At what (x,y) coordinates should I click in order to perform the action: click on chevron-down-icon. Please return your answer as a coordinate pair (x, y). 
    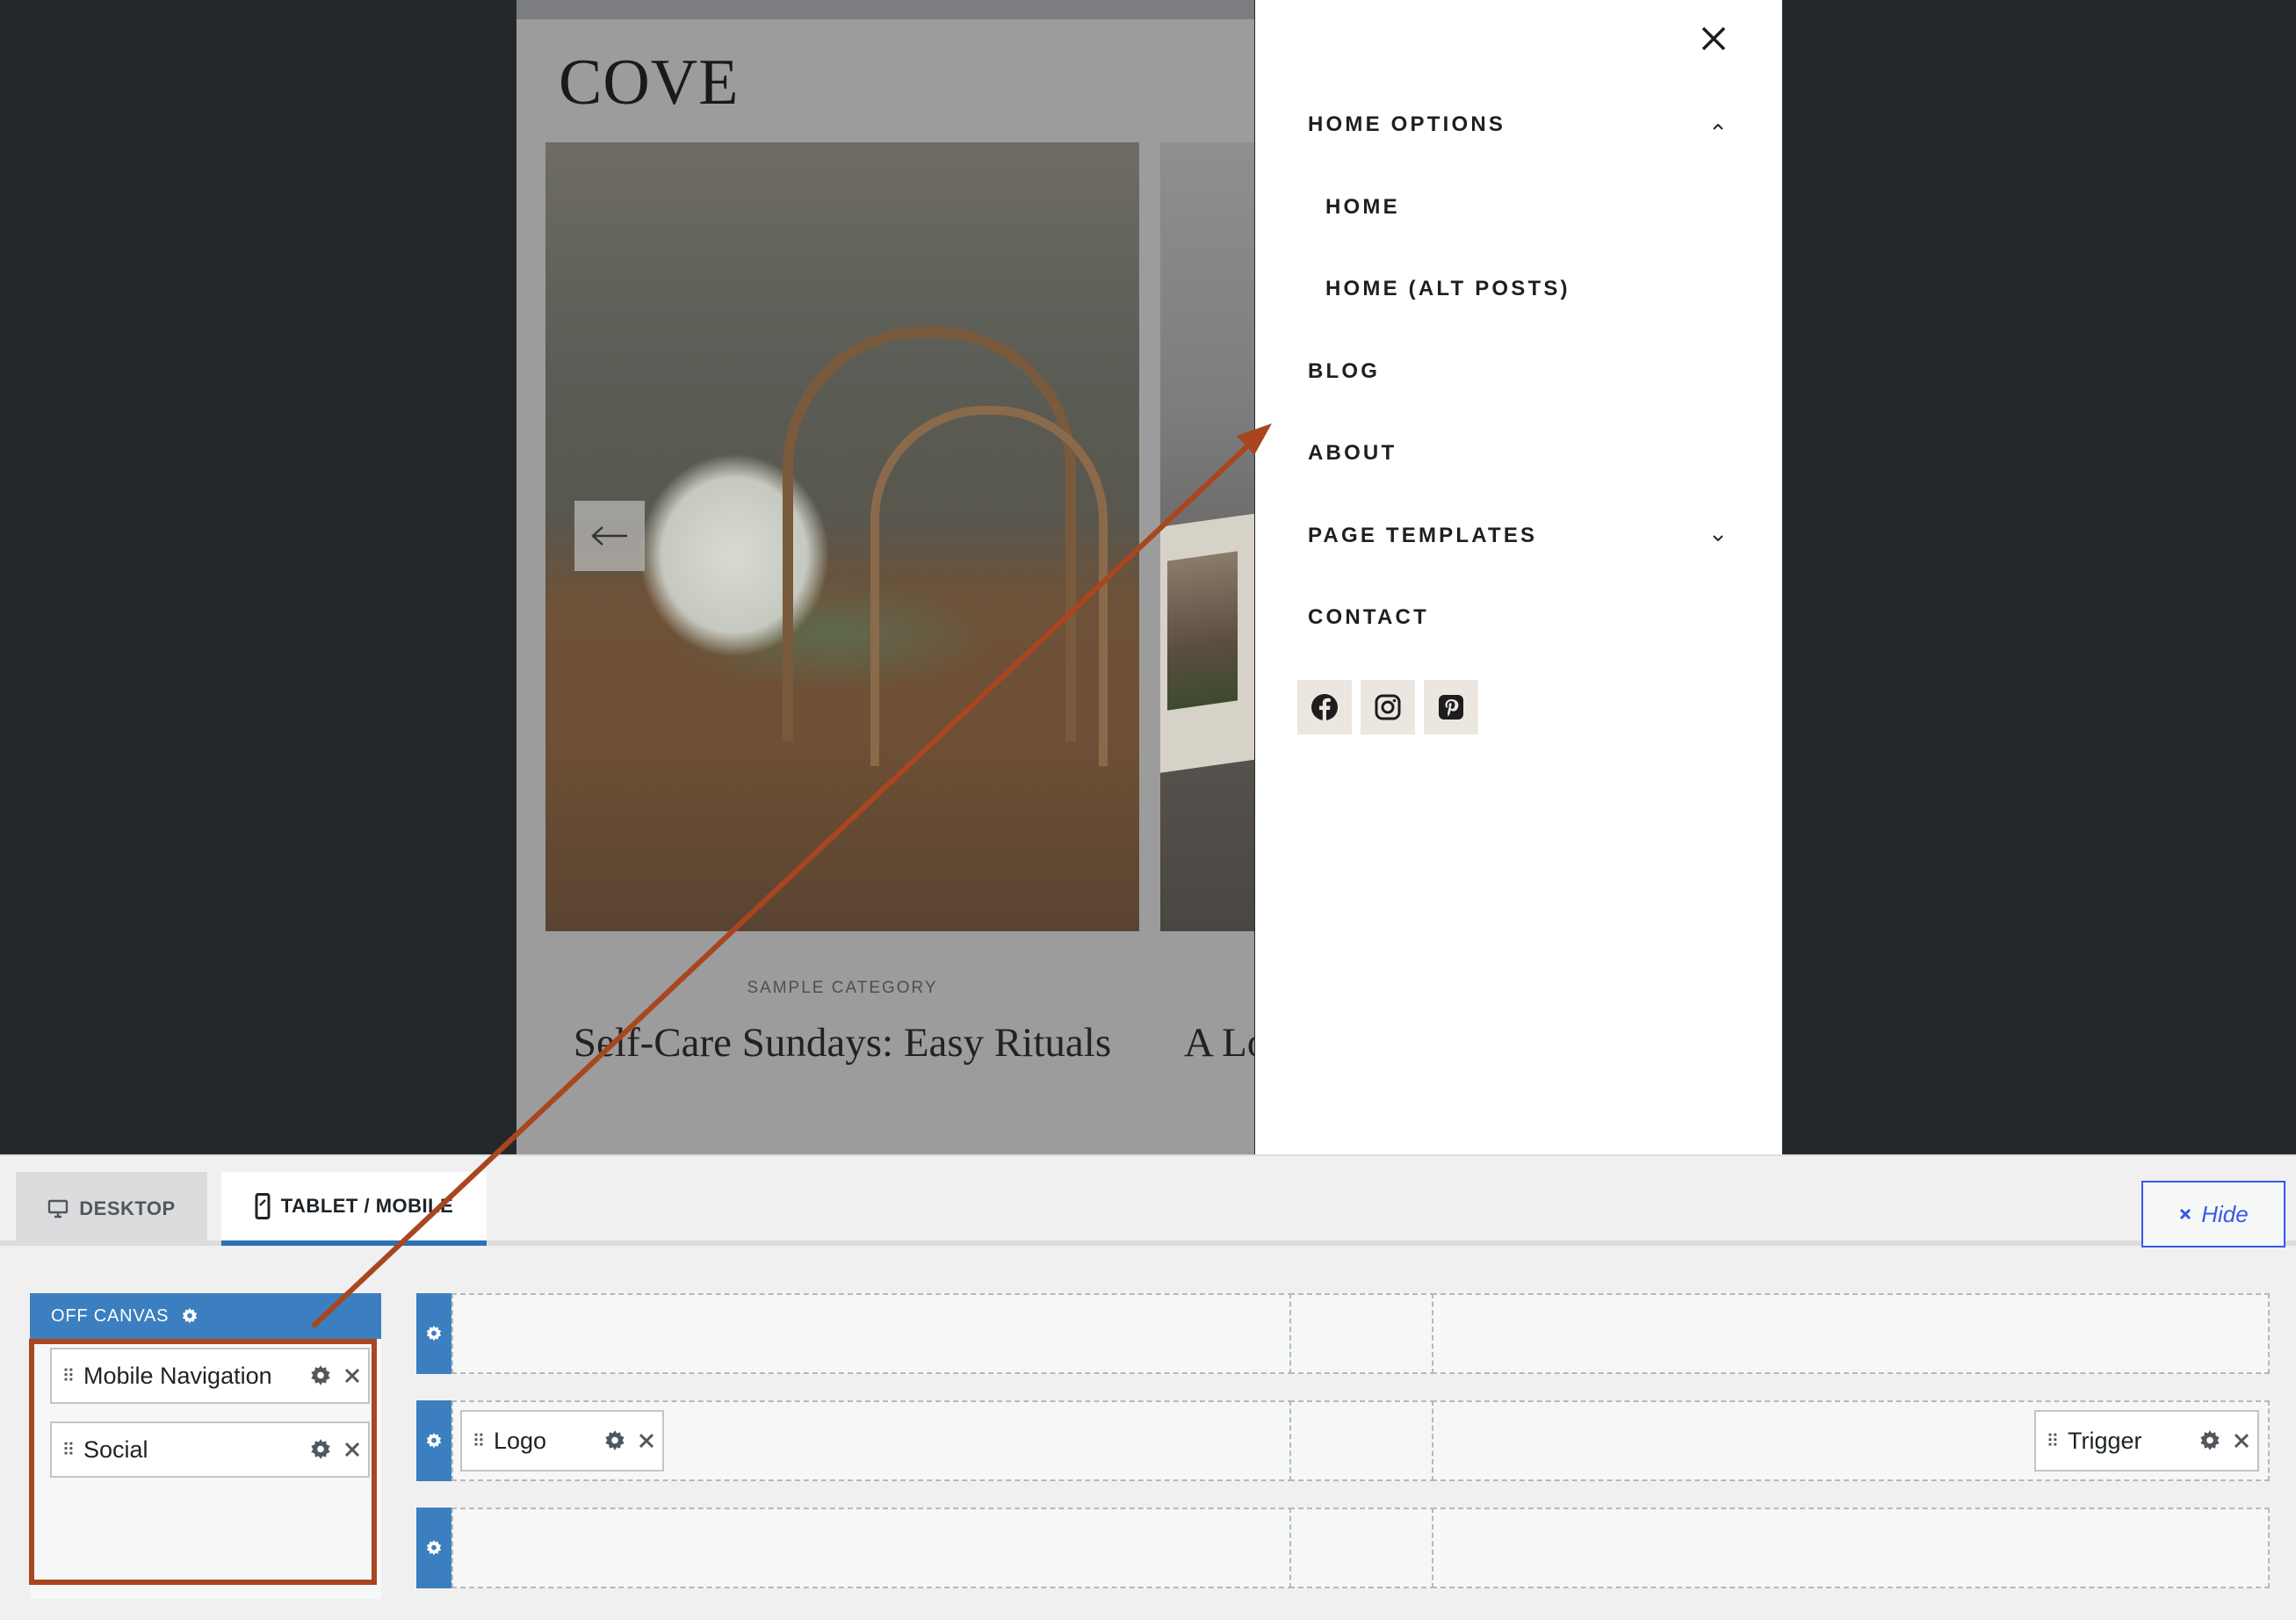
    Looking at the image, I should click on (1718, 537).